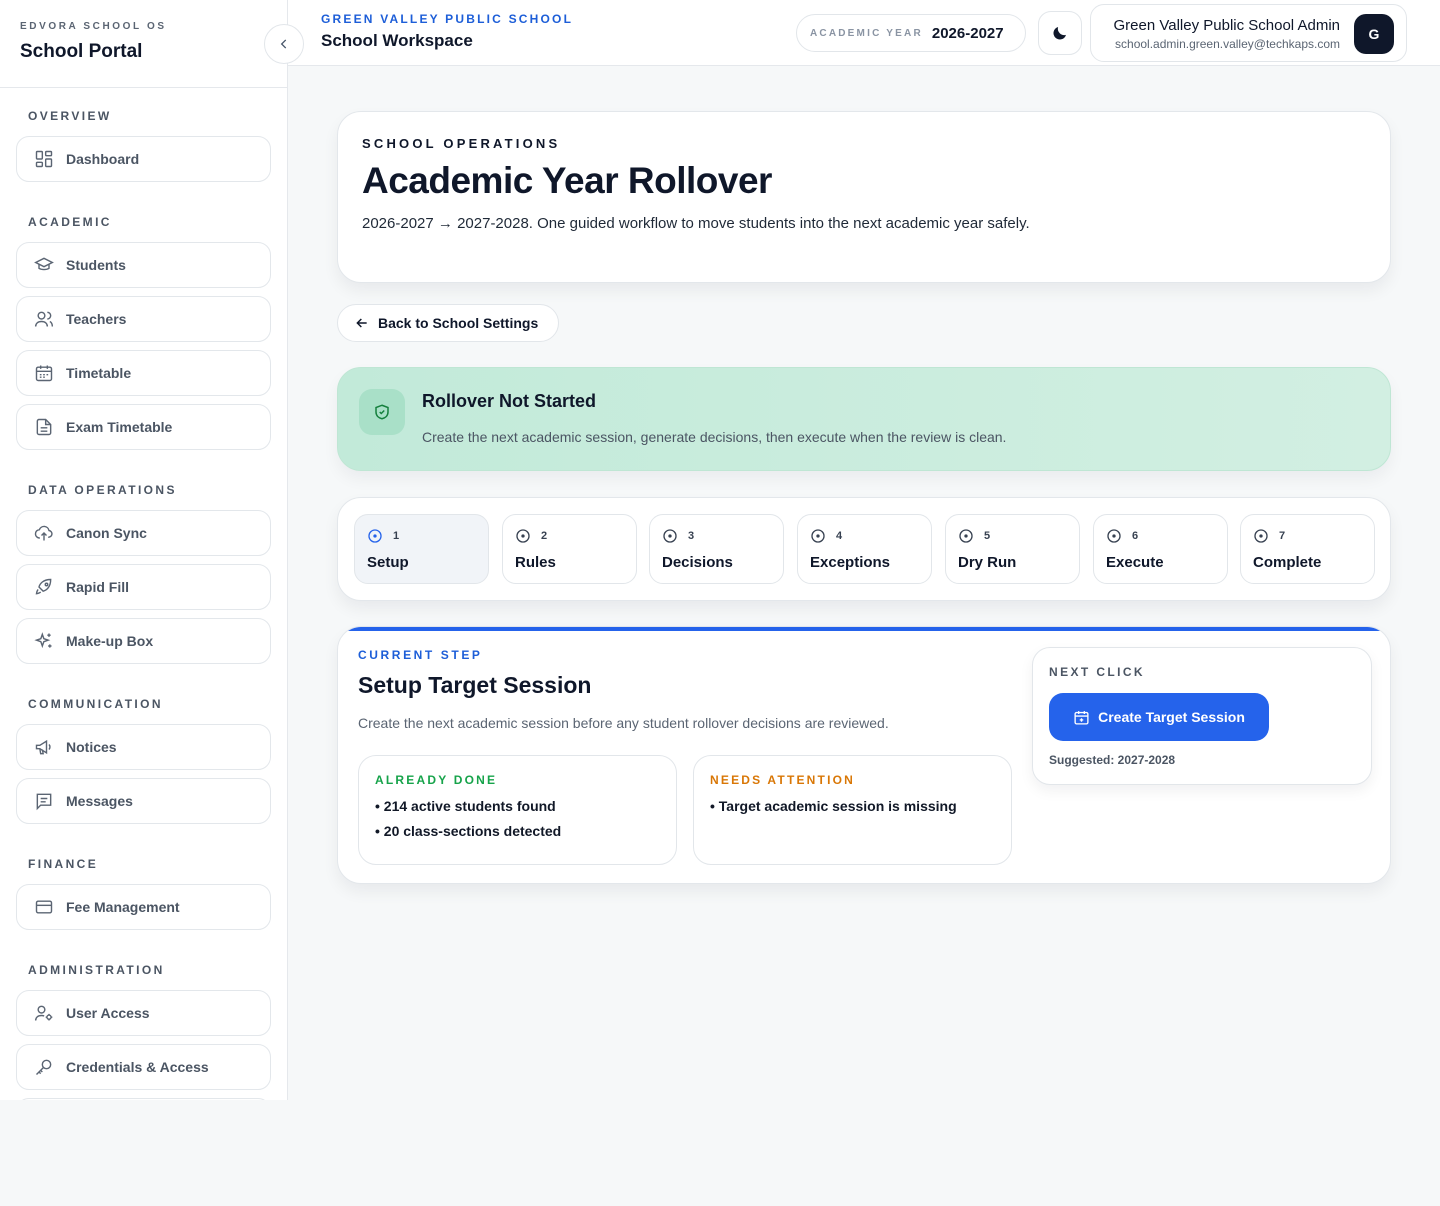 The height and width of the screenshot is (1206, 1440). I want to click on sidebar-item-label: Canon Sync, so click(106, 533).